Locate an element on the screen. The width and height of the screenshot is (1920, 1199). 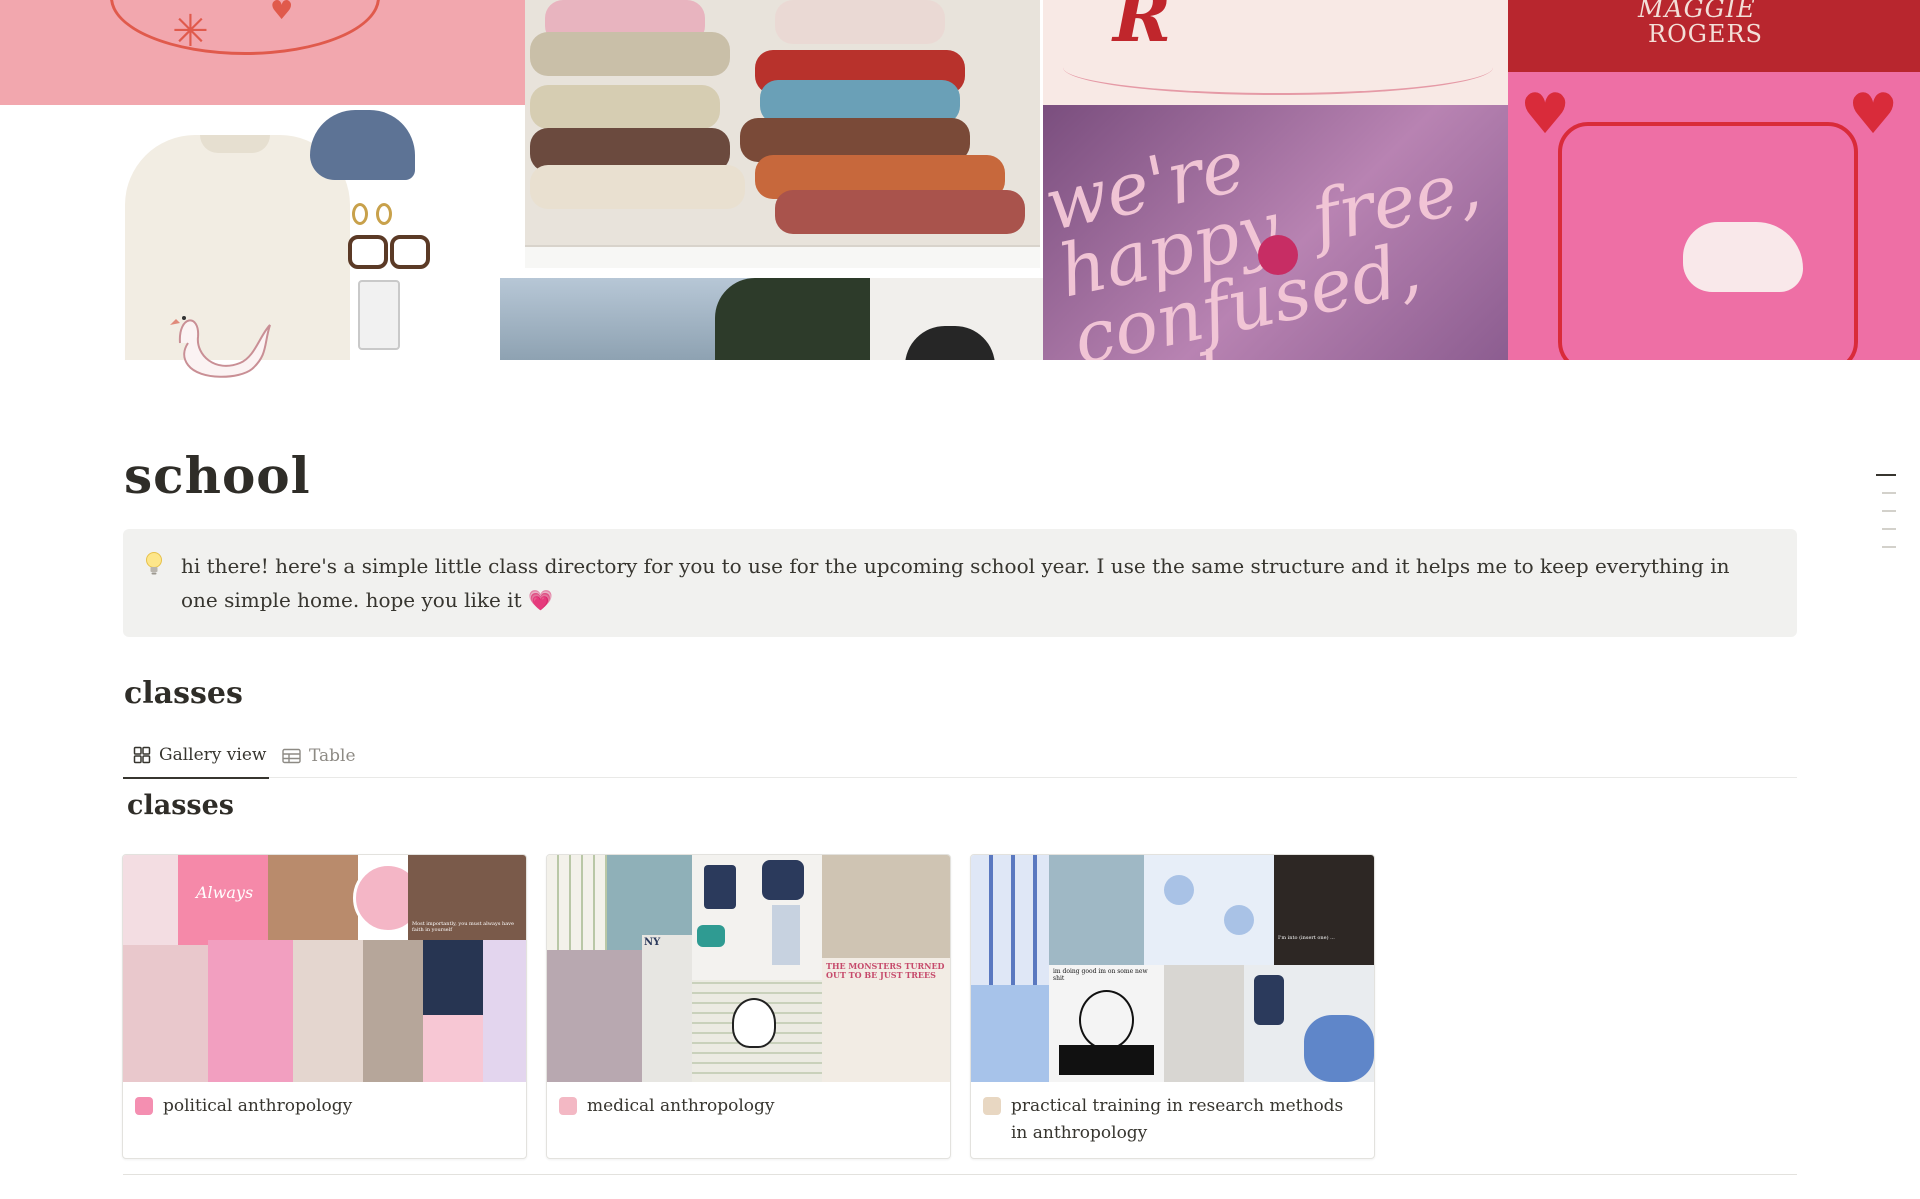
database-view-tabs: Gallery view Table is located at coordinates (960, 756).